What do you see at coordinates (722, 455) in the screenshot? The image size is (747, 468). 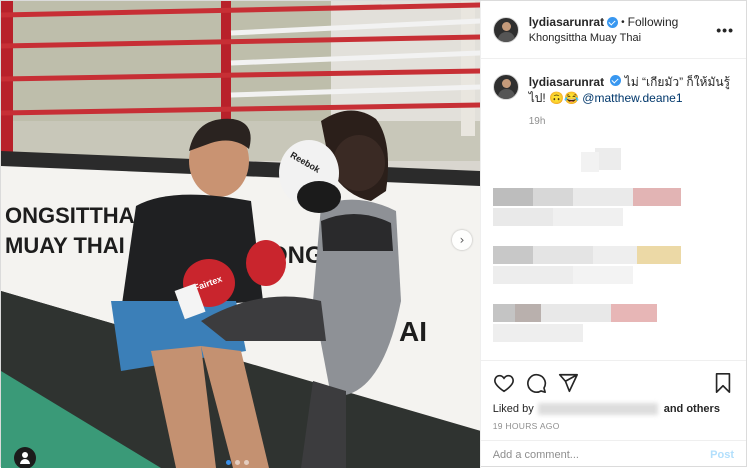 I see `post-comment-button: Post` at bounding box center [722, 455].